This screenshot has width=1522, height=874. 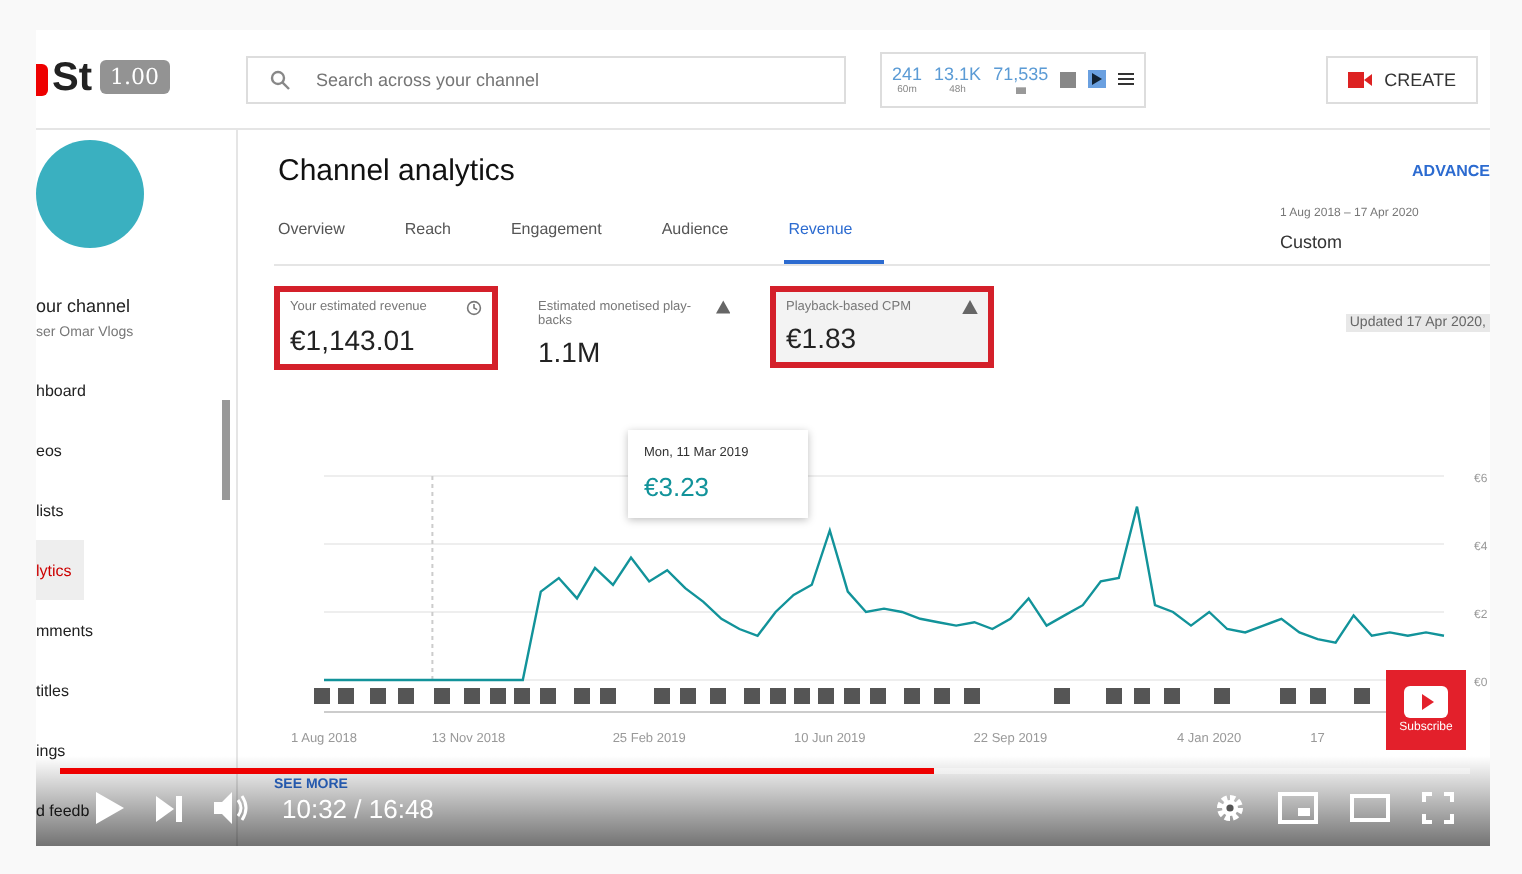 I want to click on logo-text: St, so click(x=72, y=79).